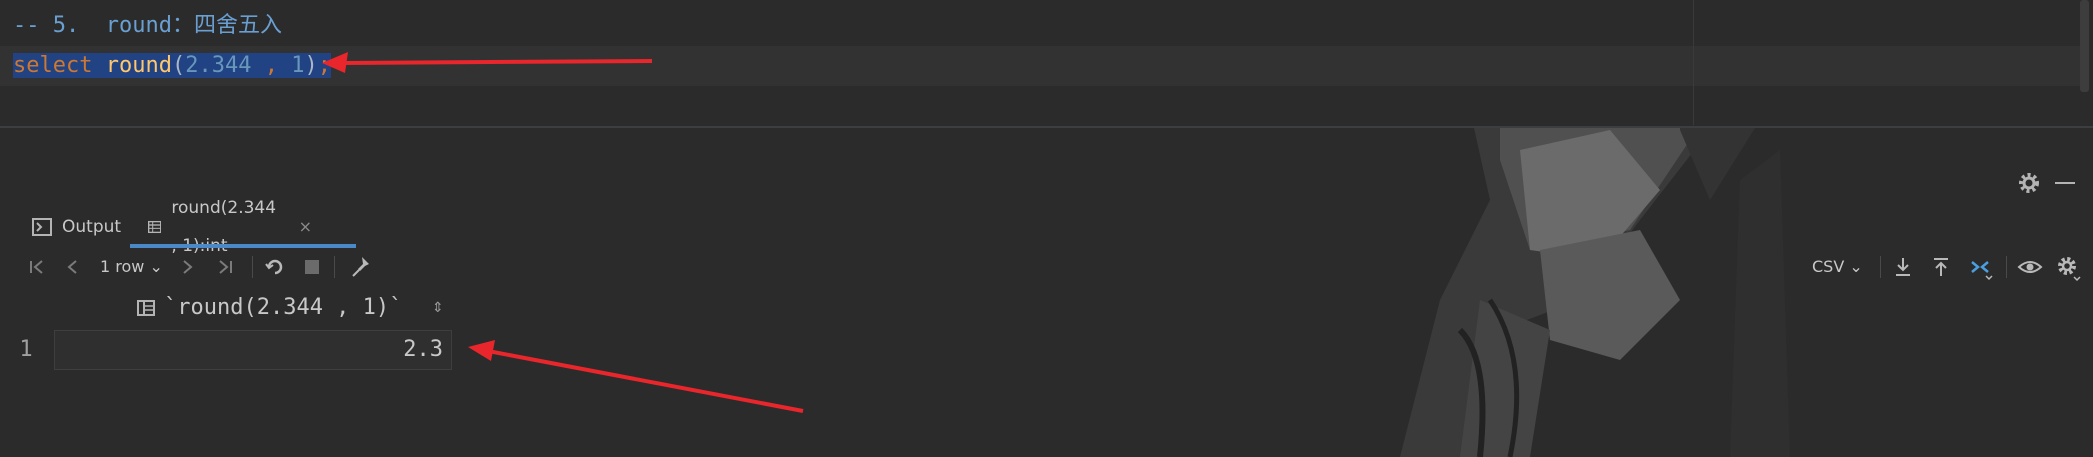  I want to click on download-icon, so click(1903, 267).